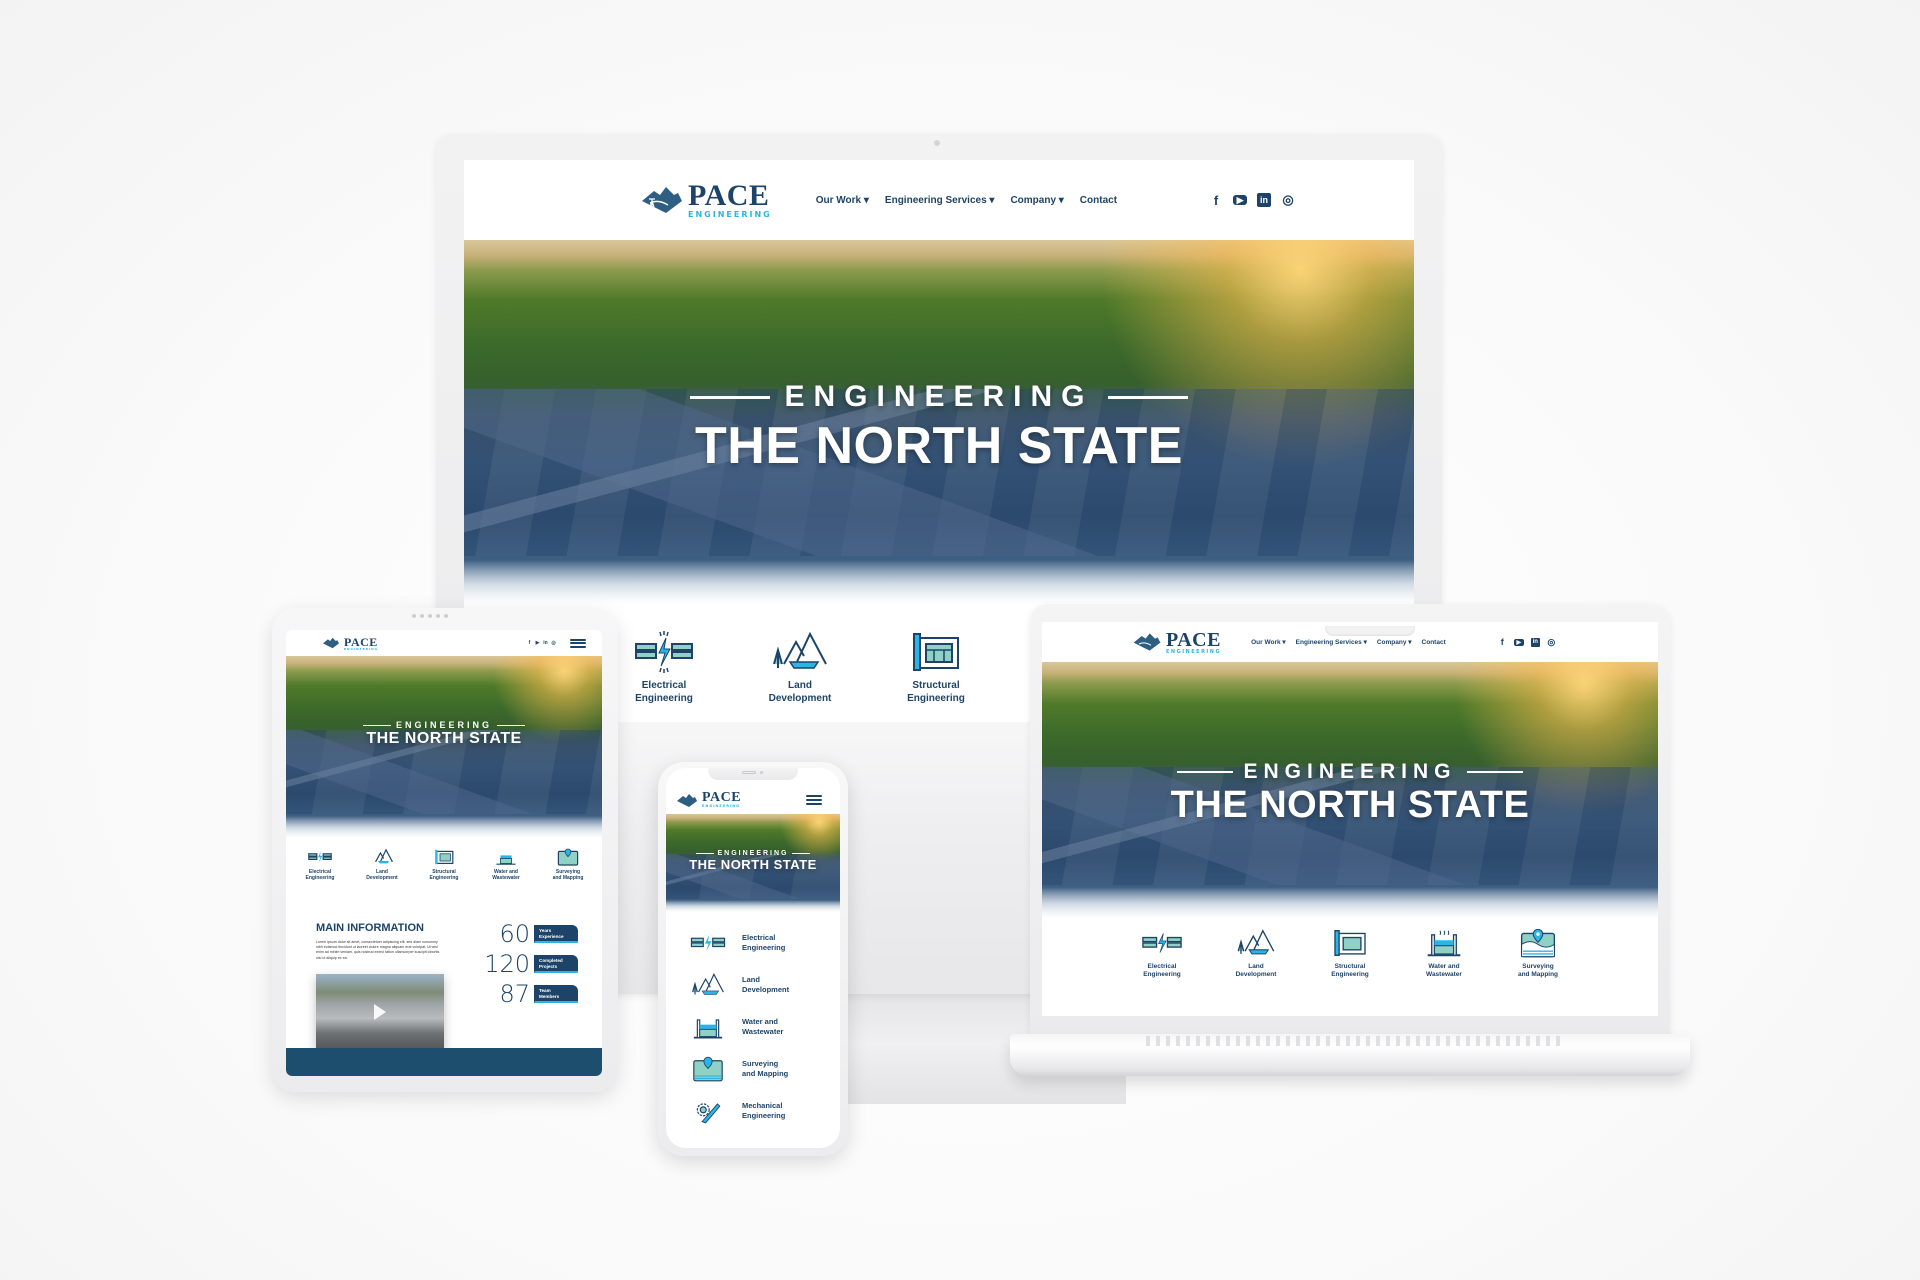 The width and height of the screenshot is (1920, 1280). I want to click on structural-icon, so click(936, 652).